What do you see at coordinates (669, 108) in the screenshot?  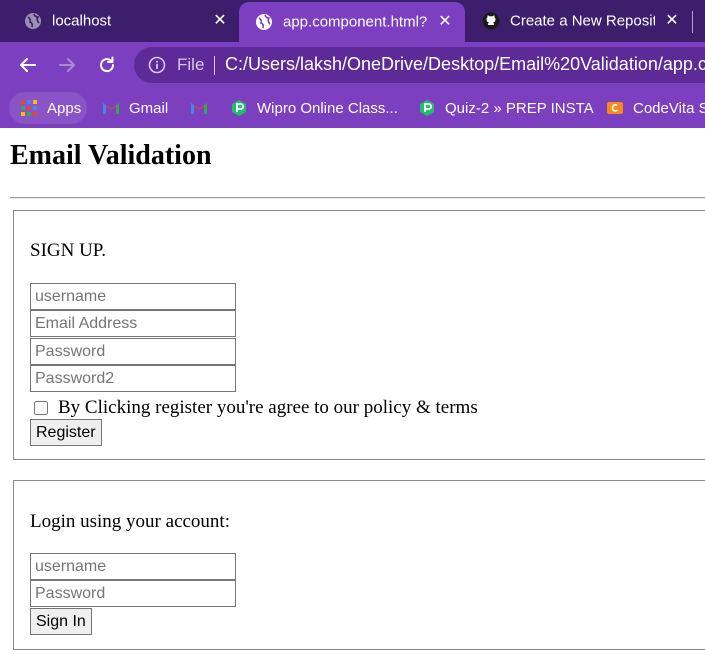 I see `bookmark-label: CodeVita S` at bounding box center [669, 108].